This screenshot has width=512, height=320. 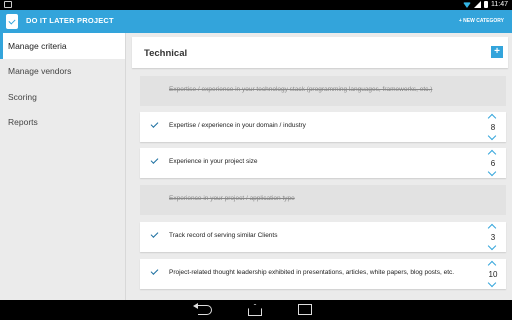 I want to click on sidebar-item-scoring: Scoring, so click(x=62, y=97).